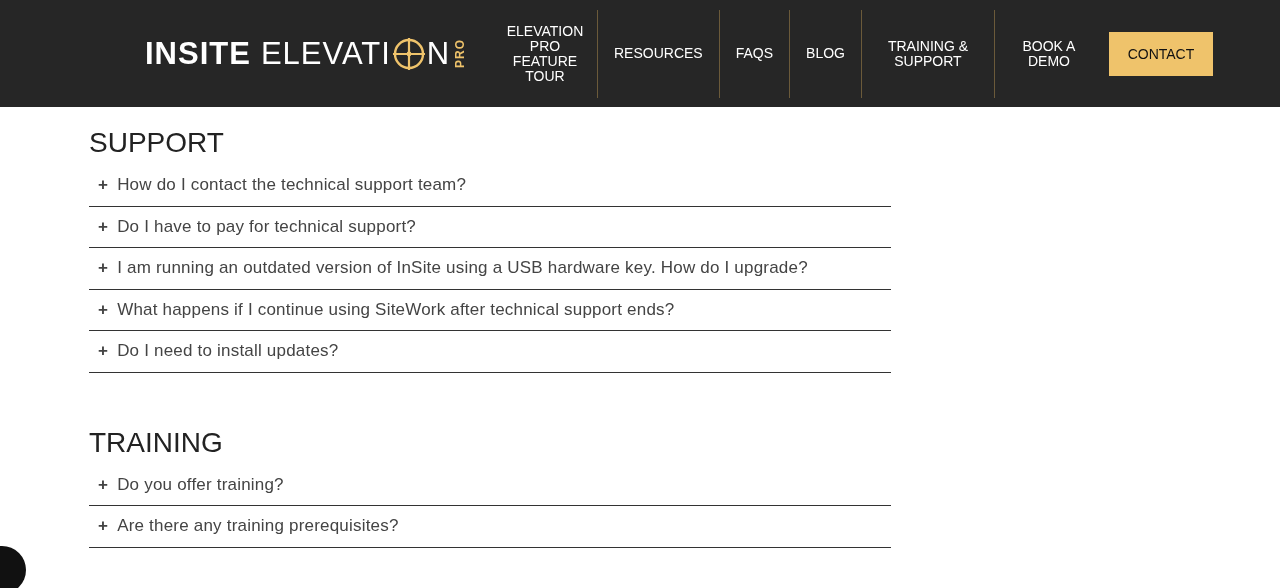 Image resolution: width=1280 pixels, height=588 pixels. I want to click on section-heading: TRAINING, so click(156, 442).